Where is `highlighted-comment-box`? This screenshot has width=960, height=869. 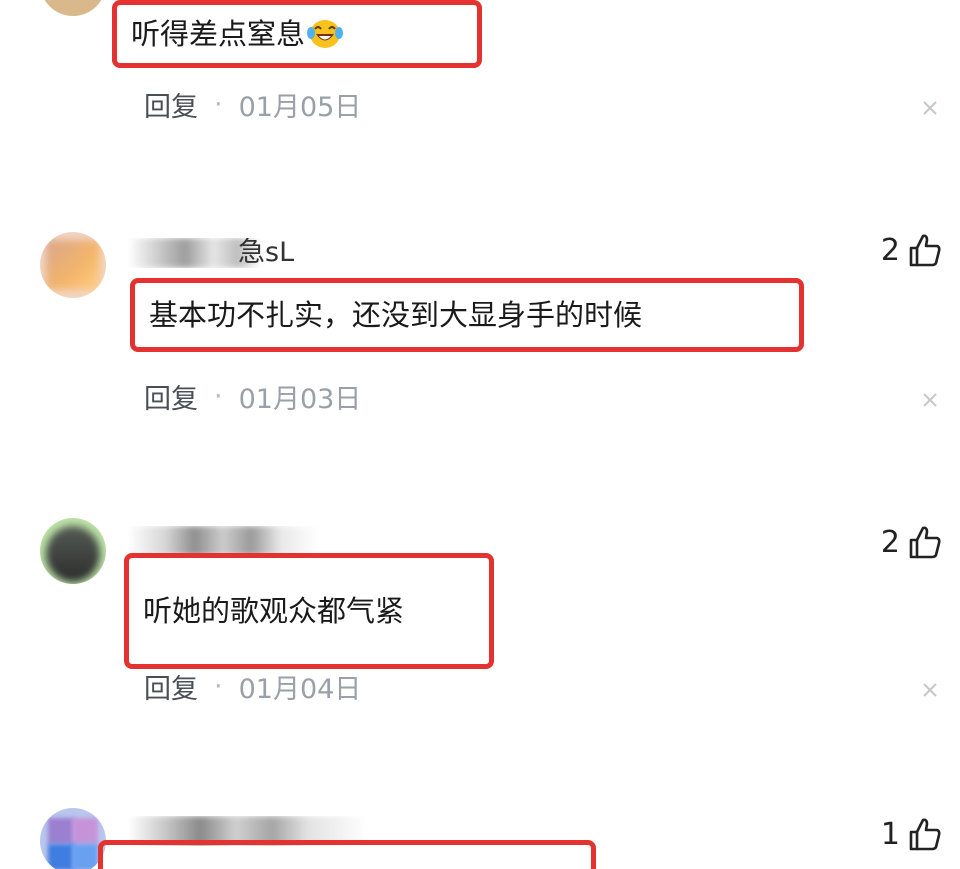 highlighted-comment-box is located at coordinates (347, 854).